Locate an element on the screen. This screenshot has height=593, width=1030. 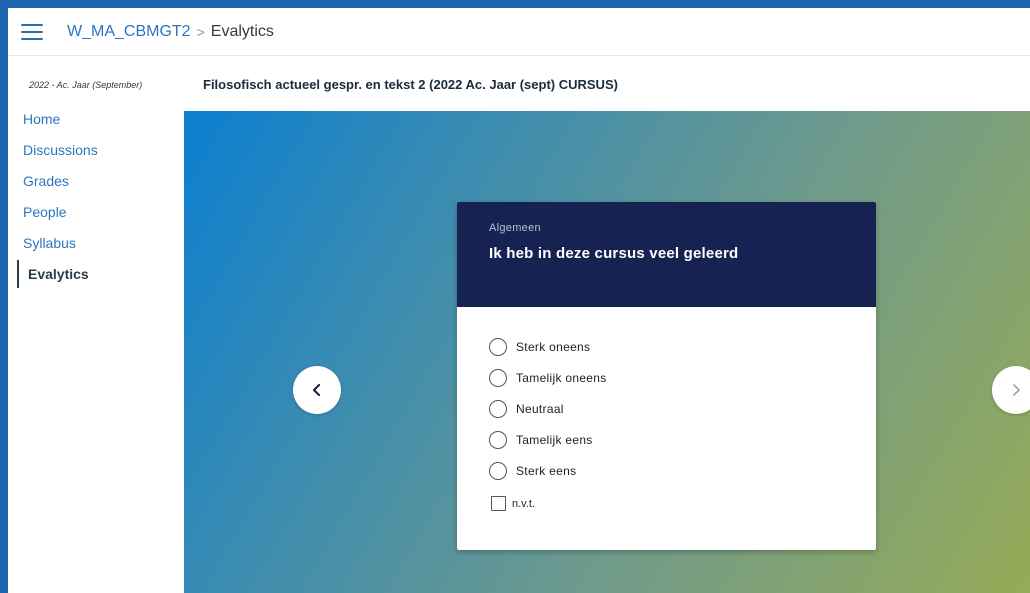
top-header: W_MA_CBMGT2 > Evalytics is located at coordinates (519, 32).